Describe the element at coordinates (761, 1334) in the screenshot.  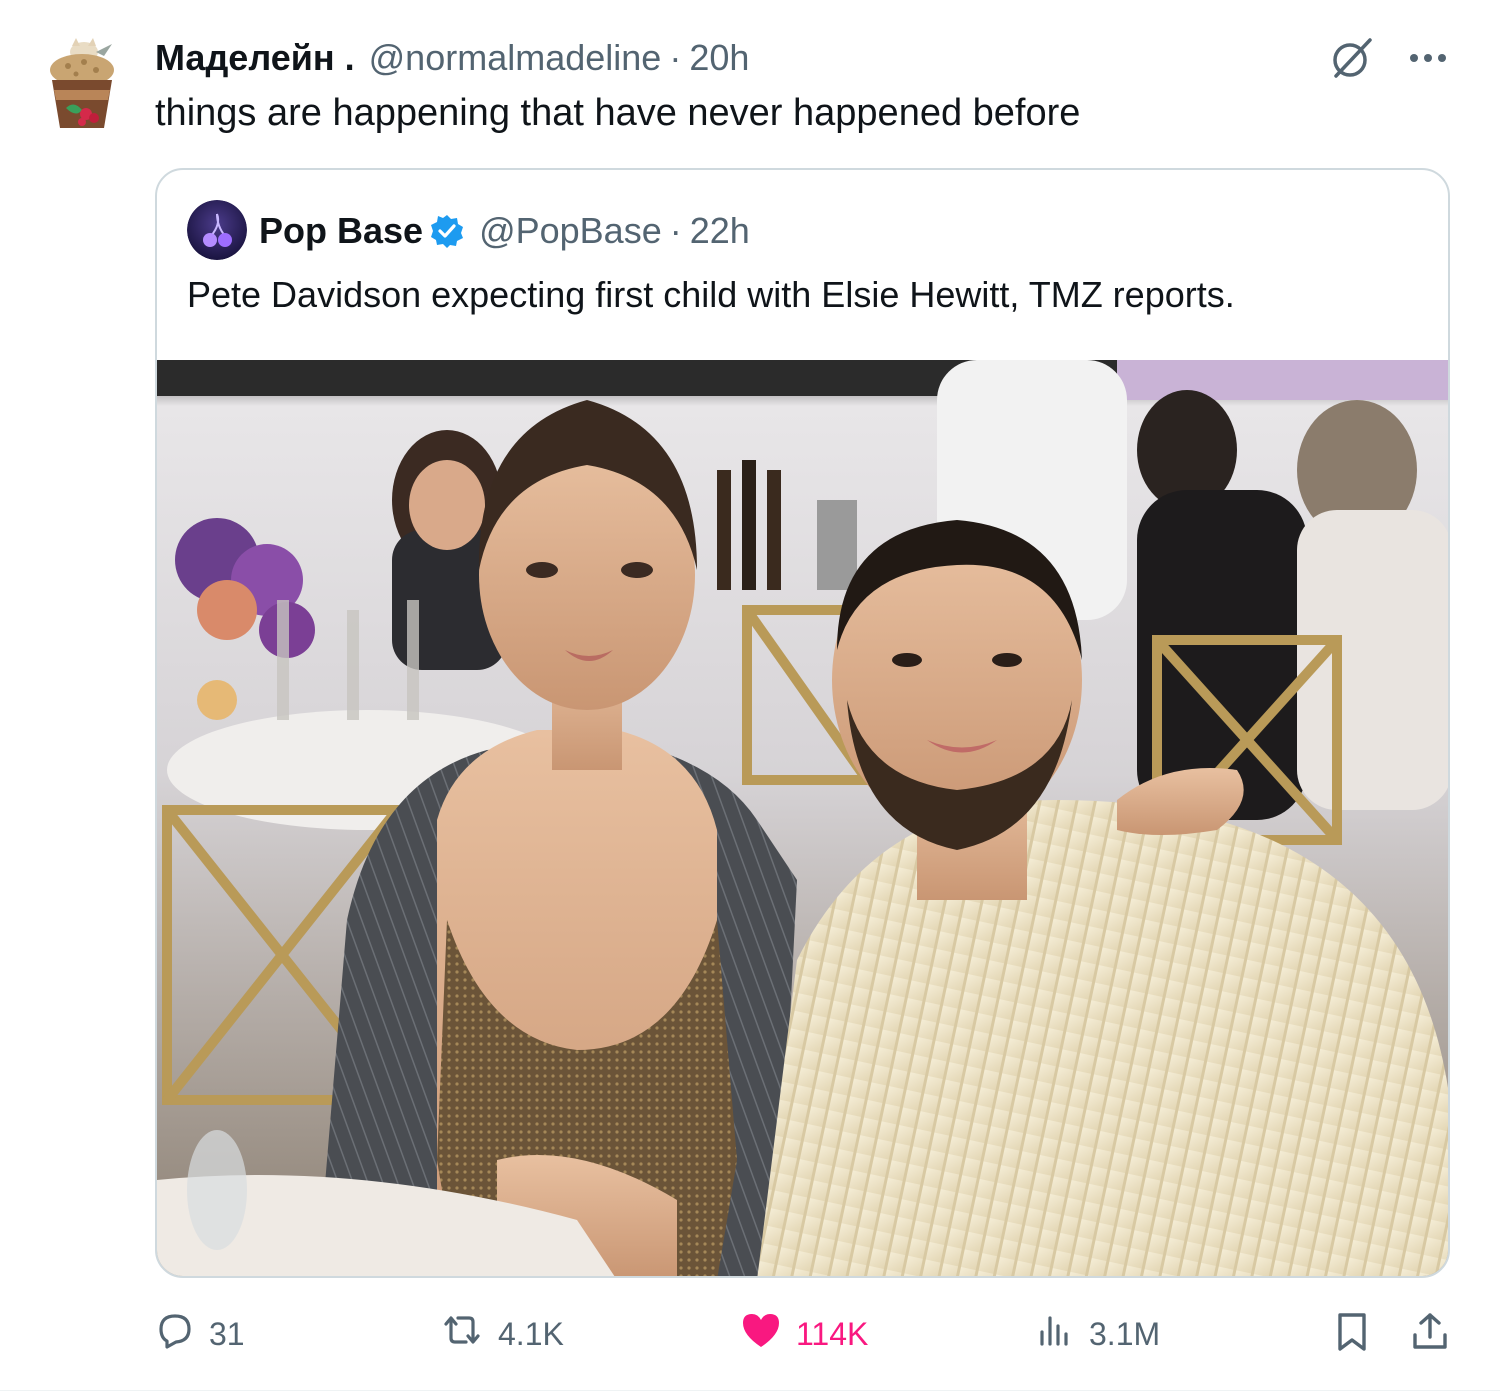
I see `heart-filled-icon` at that location.